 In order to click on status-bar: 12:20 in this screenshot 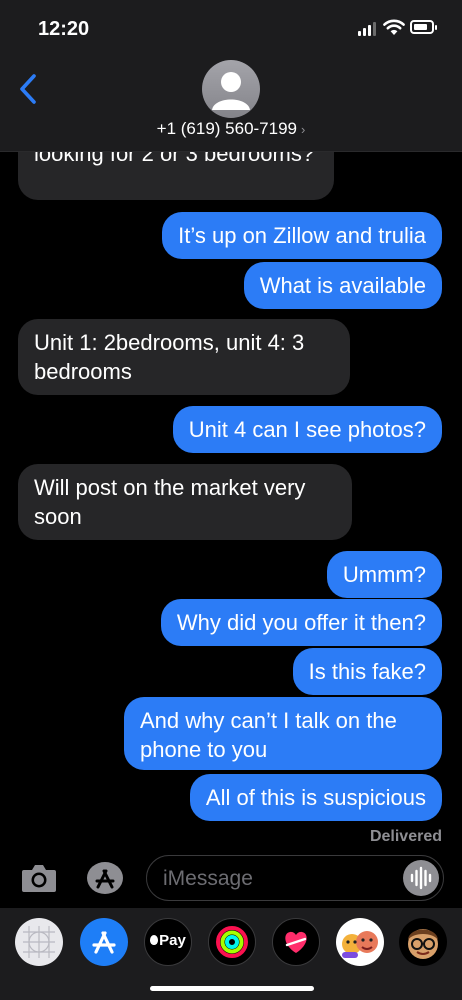, I will do `click(231, 28)`.